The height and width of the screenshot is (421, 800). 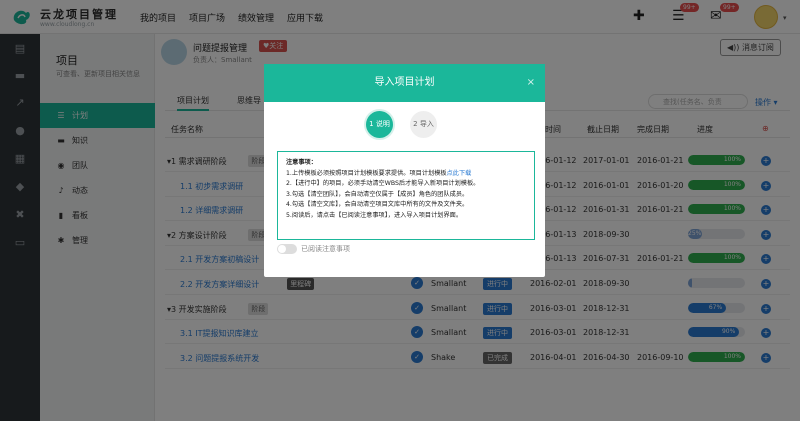 What do you see at coordinates (531, 83) in the screenshot?
I see `close-icon: ×` at bounding box center [531, 83].